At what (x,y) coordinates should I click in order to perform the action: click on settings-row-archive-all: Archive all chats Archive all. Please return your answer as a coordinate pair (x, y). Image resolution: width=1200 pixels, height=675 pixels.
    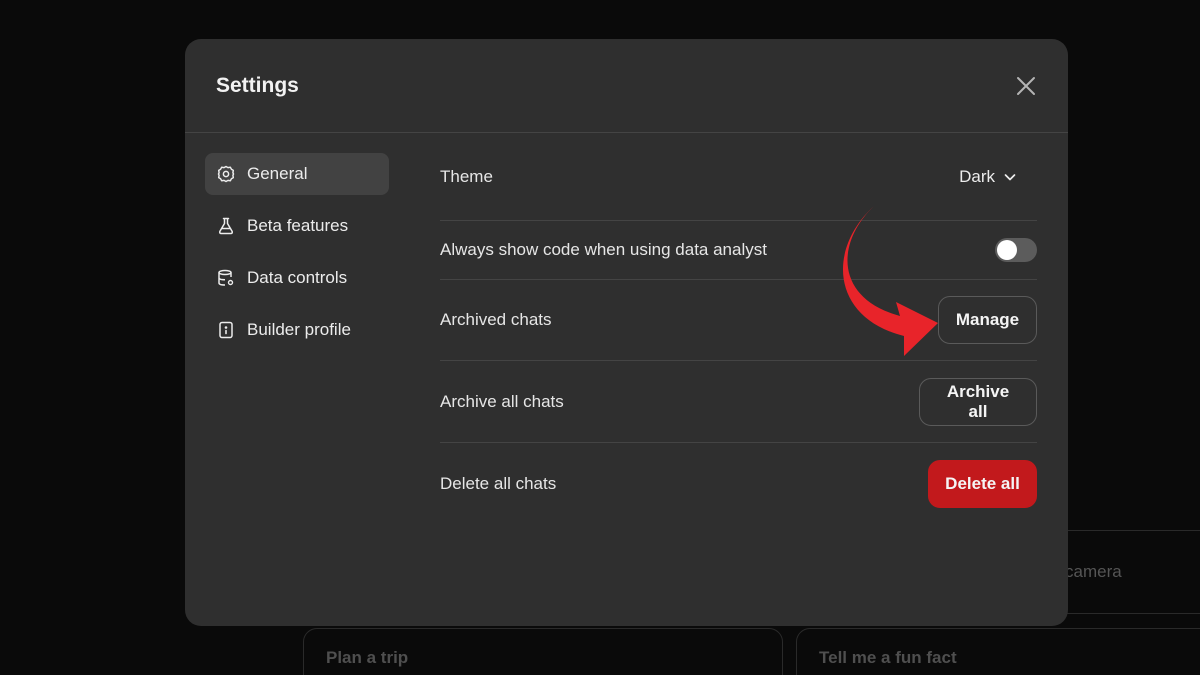
    Looking at the image, I should click on (738, 402).